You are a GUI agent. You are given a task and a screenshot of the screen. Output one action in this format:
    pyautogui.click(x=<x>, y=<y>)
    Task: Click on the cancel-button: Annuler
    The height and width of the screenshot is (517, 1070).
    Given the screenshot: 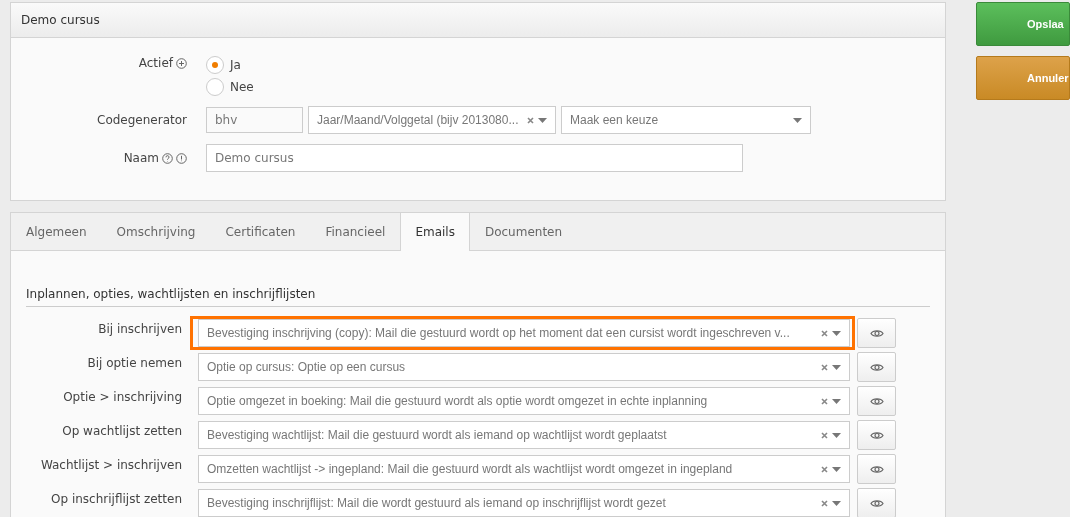 What is the action you would take?
    pyautogui.click(x=1023, y=78)
    